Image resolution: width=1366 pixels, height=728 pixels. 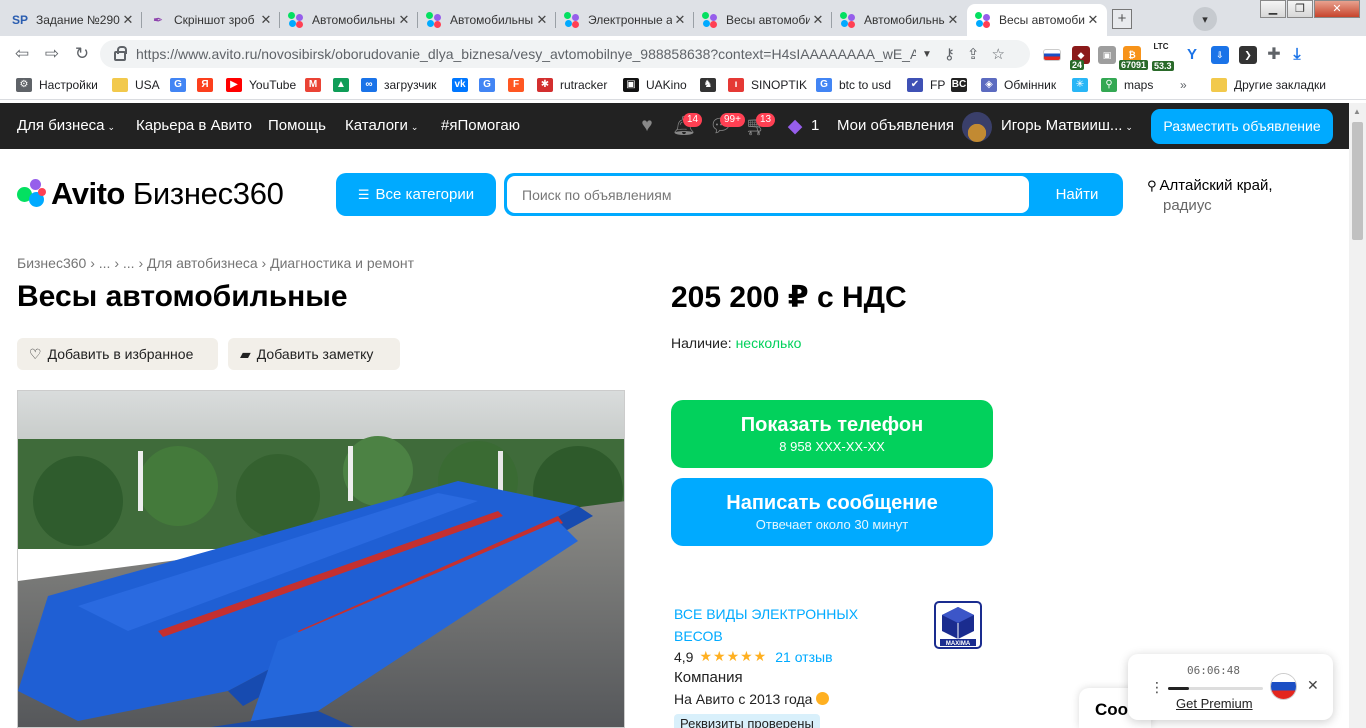 I want to click on minimize-icon: ▁, so click(x=1273, y=9).